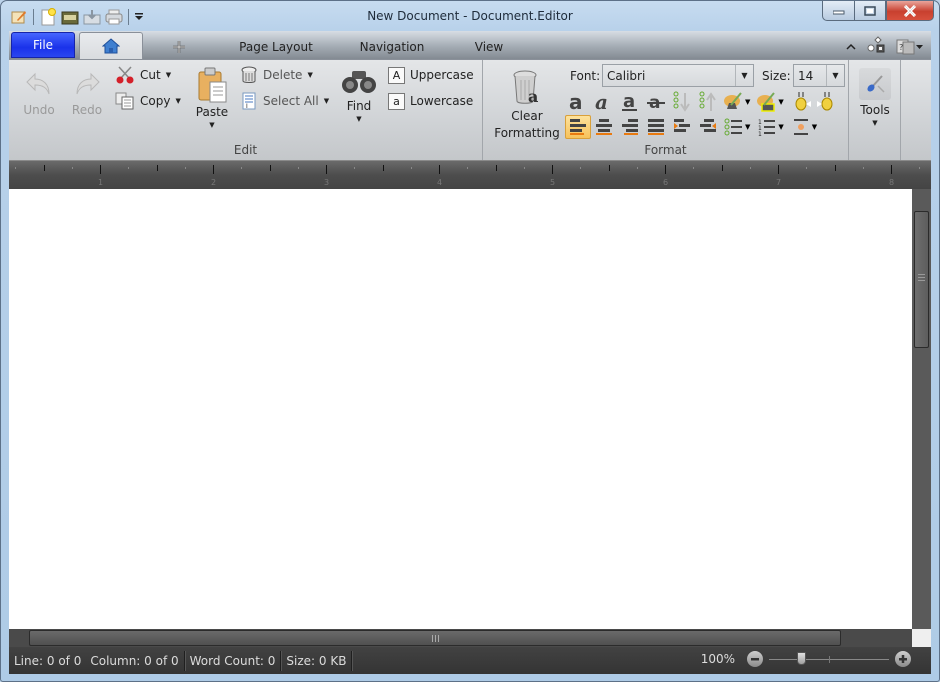 The image size is (940, 682). I want to click on numbered-list-icon: 111, so click(767, 127).